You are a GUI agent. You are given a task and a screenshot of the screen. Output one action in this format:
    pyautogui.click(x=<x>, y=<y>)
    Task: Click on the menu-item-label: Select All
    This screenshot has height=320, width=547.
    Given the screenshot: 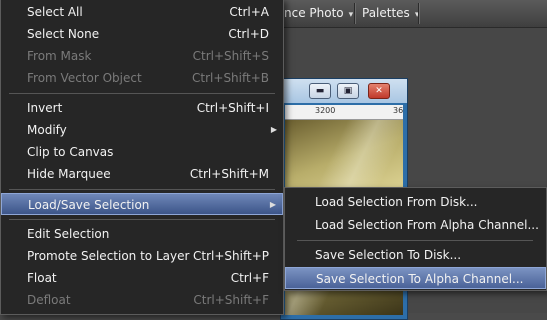 What is the action you would take?
    pyautogui.click(x=55, y=12)
    